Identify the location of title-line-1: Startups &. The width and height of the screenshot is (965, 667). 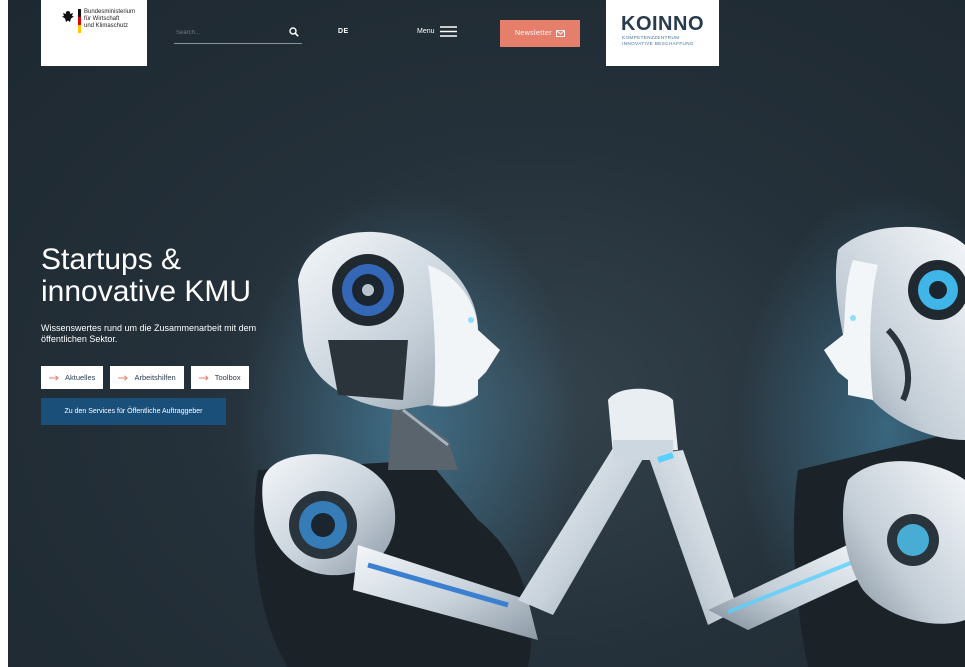
(111, 259).